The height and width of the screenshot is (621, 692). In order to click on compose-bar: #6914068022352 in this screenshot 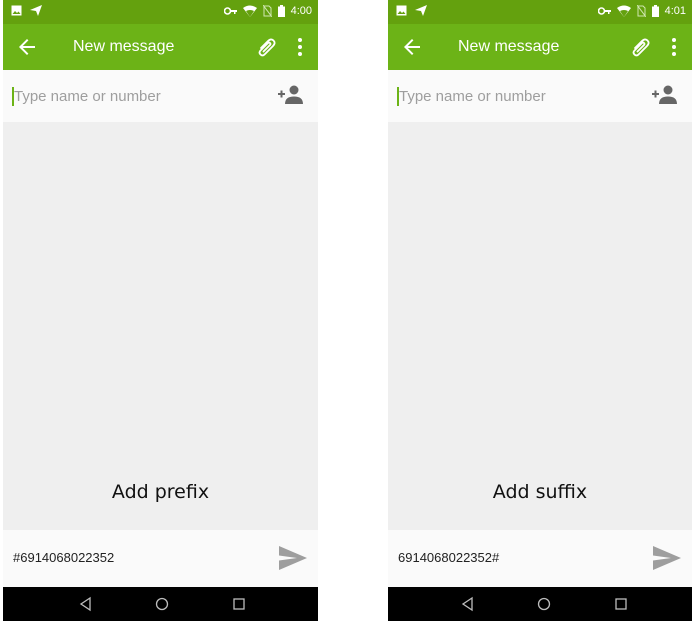, I will do `click(160, 558)`.